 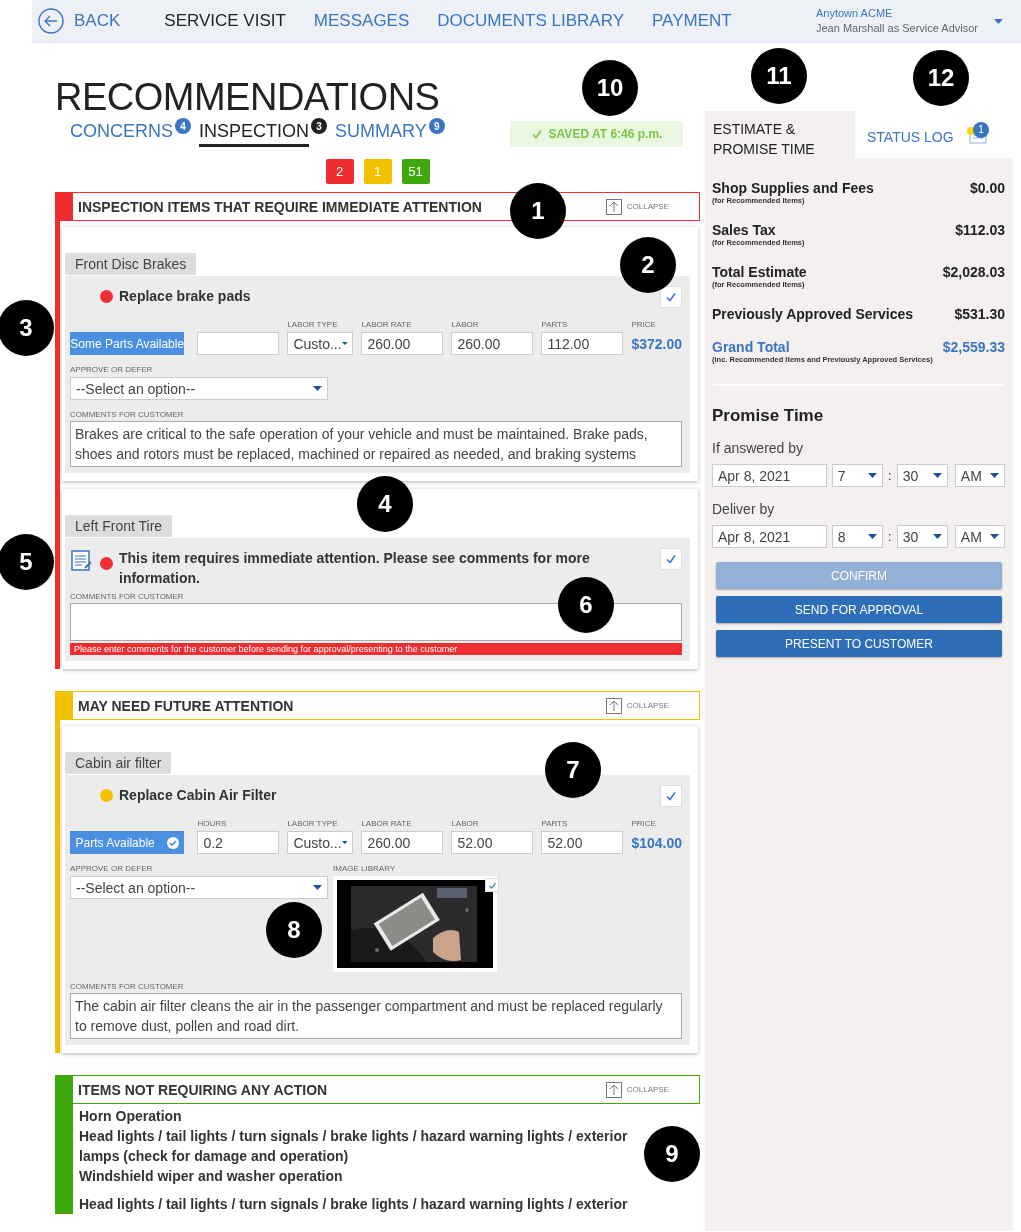 What do you see at coordinates (987, 188) in the screenshot?
I see `estimate-amount: $0.00` at bounding box center [987, 188].